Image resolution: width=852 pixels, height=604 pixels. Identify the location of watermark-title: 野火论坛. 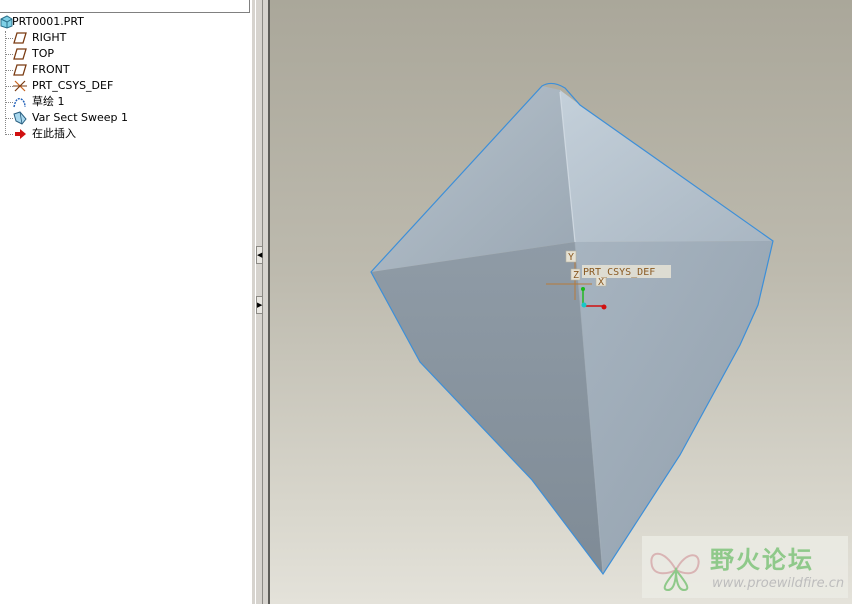
(762, 560).